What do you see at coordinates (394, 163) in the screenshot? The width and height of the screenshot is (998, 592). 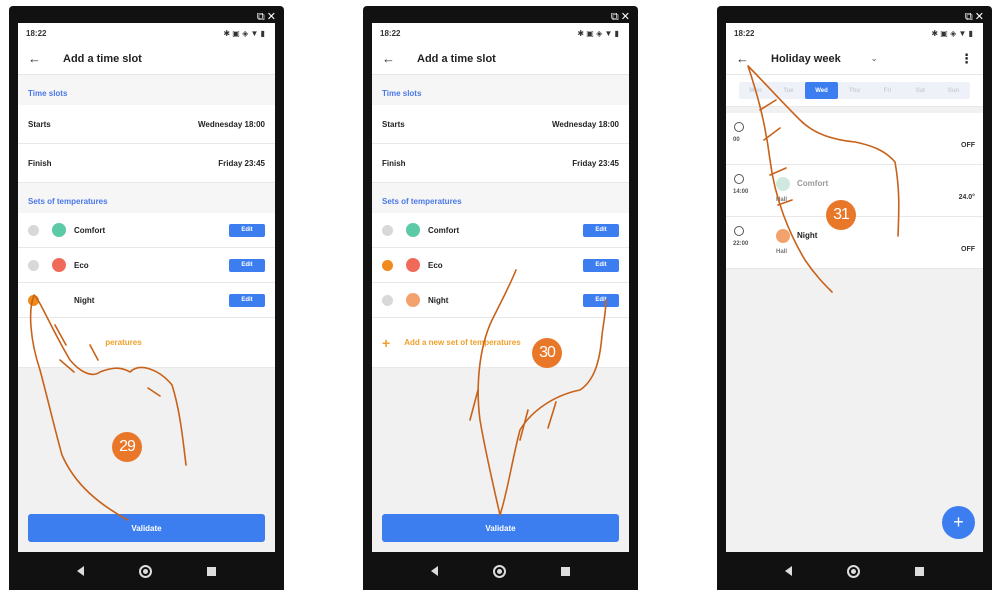 I see `finish-label: Finish` at bounding box center [394, 163].